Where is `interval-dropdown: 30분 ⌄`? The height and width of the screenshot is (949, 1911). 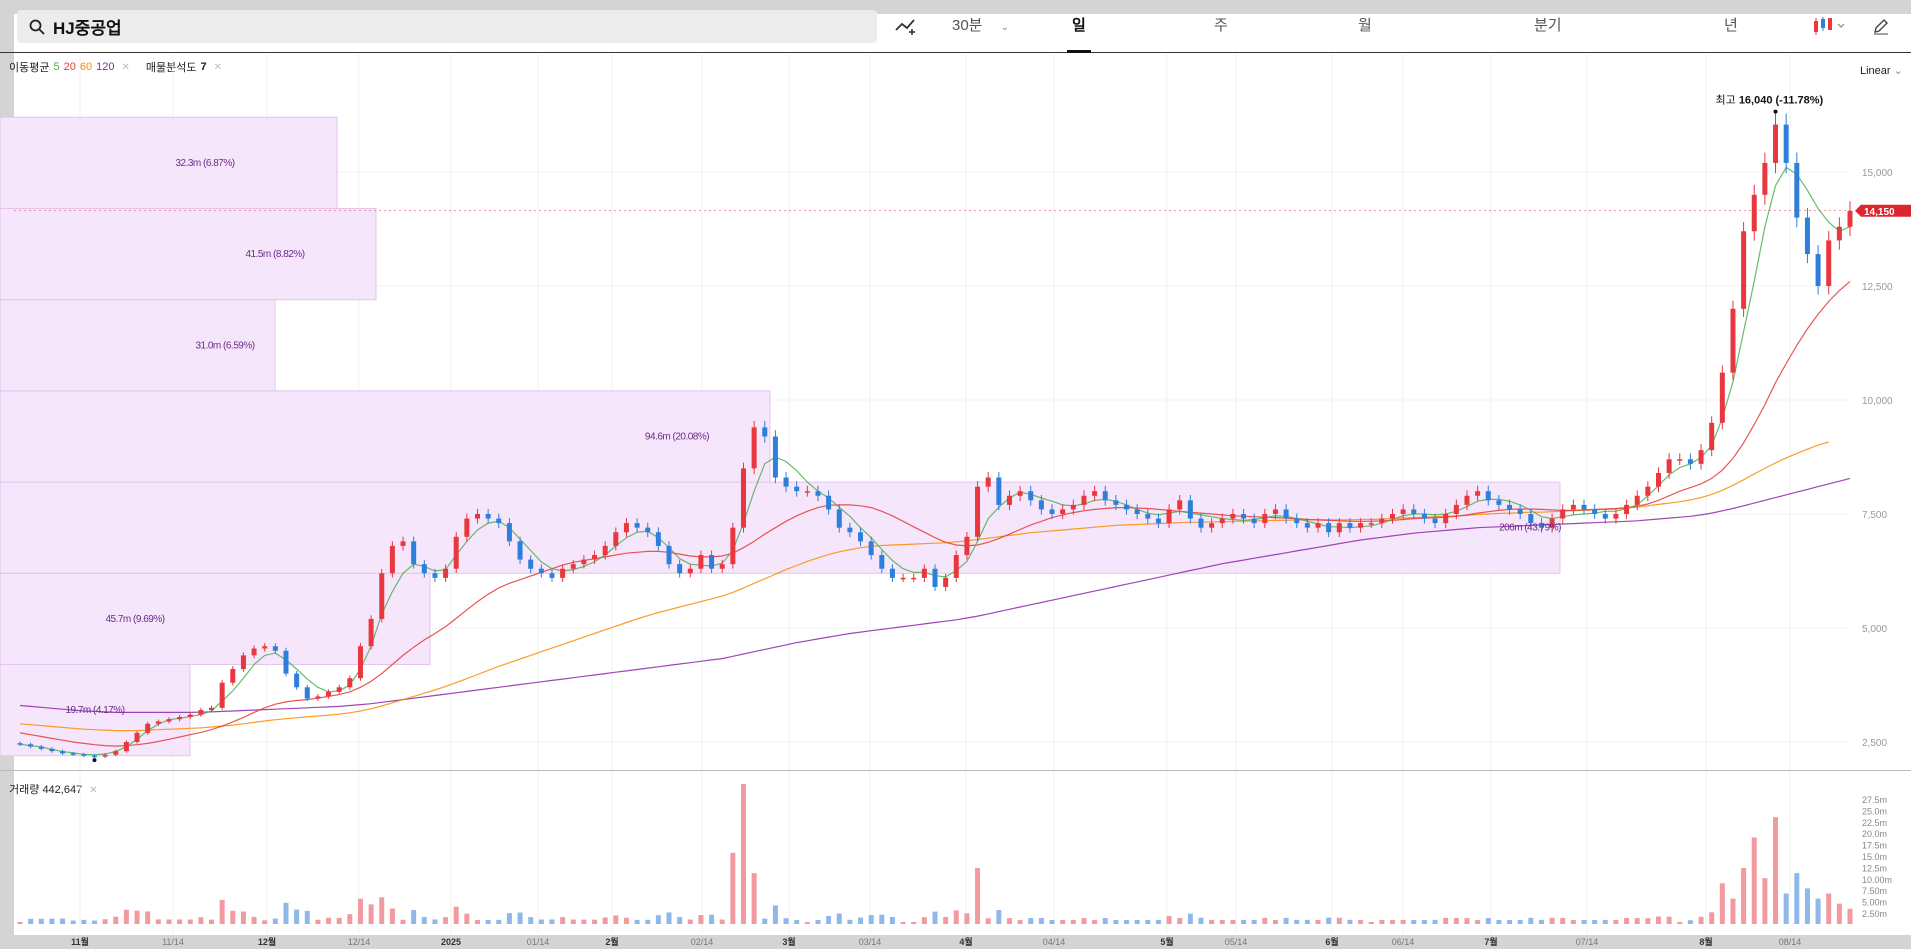
interval-dropdown: 30분 ⌄ is located at coordinates (980, 24).